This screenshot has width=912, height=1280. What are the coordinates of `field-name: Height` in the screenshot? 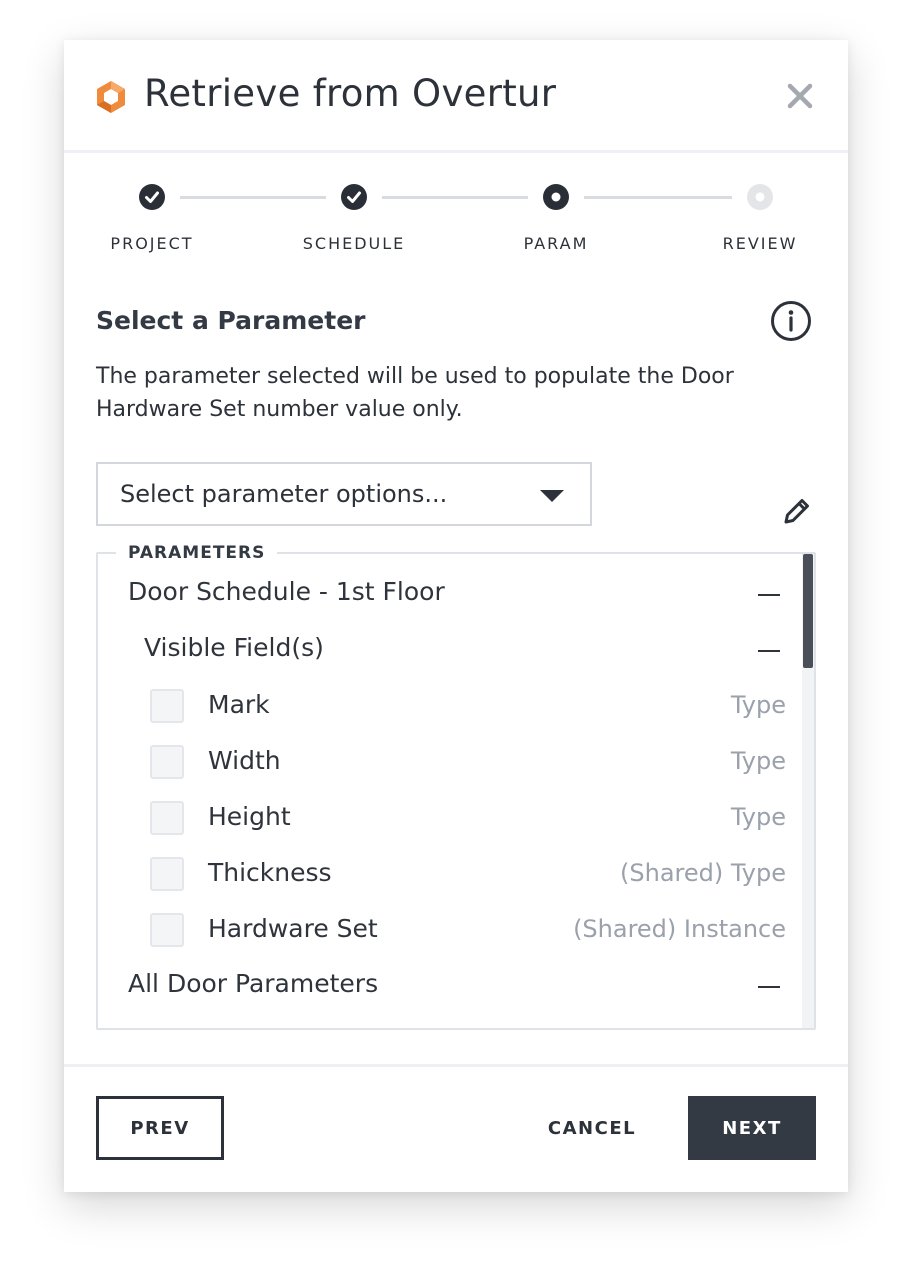 It's located at (249, 816).